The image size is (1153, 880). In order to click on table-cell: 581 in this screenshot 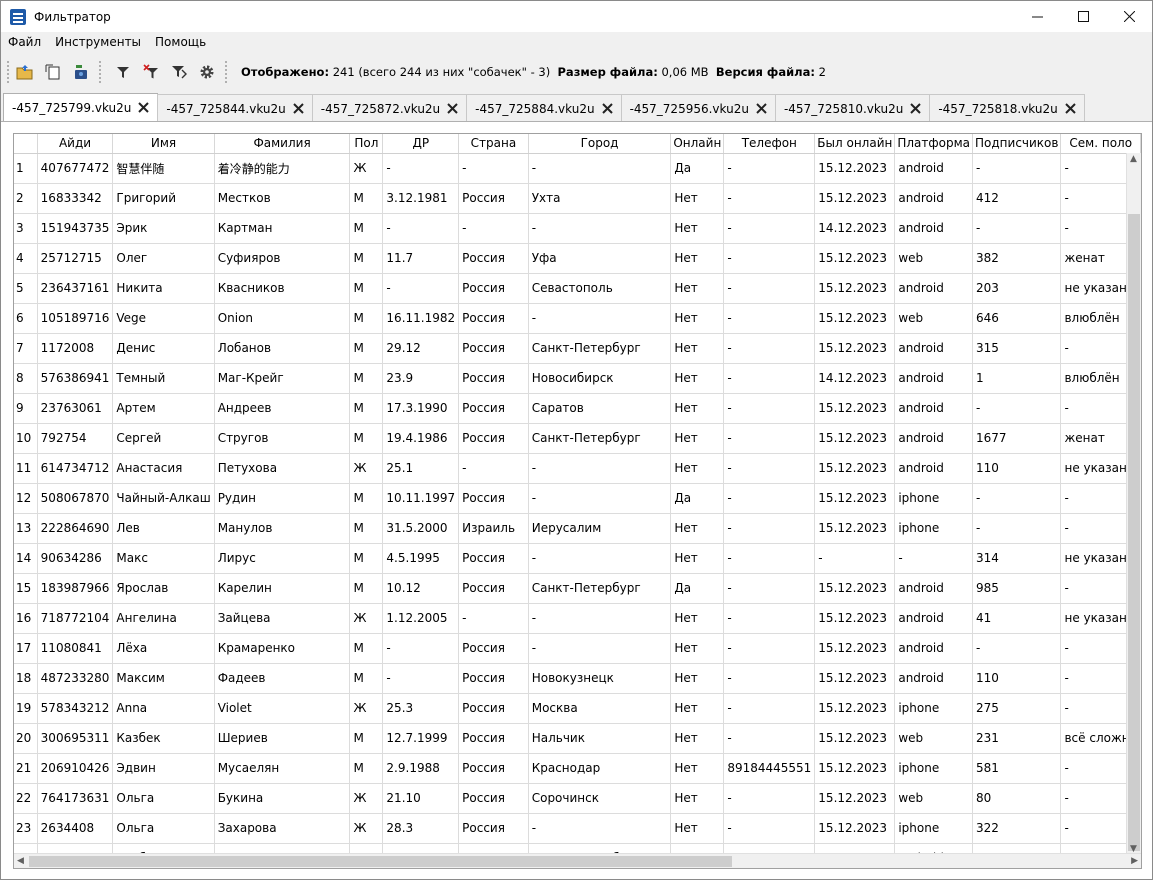, I will do `click(1017, 768)`.